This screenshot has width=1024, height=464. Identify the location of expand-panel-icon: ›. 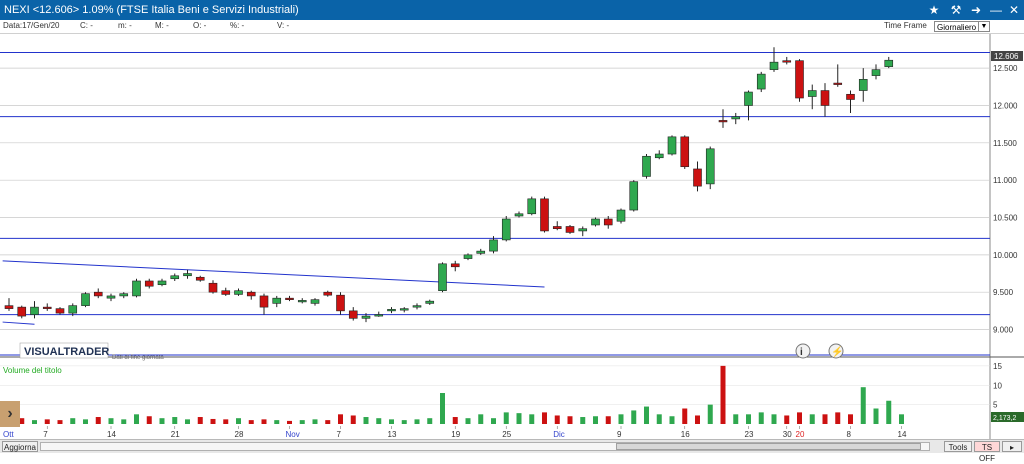
(10, 414).